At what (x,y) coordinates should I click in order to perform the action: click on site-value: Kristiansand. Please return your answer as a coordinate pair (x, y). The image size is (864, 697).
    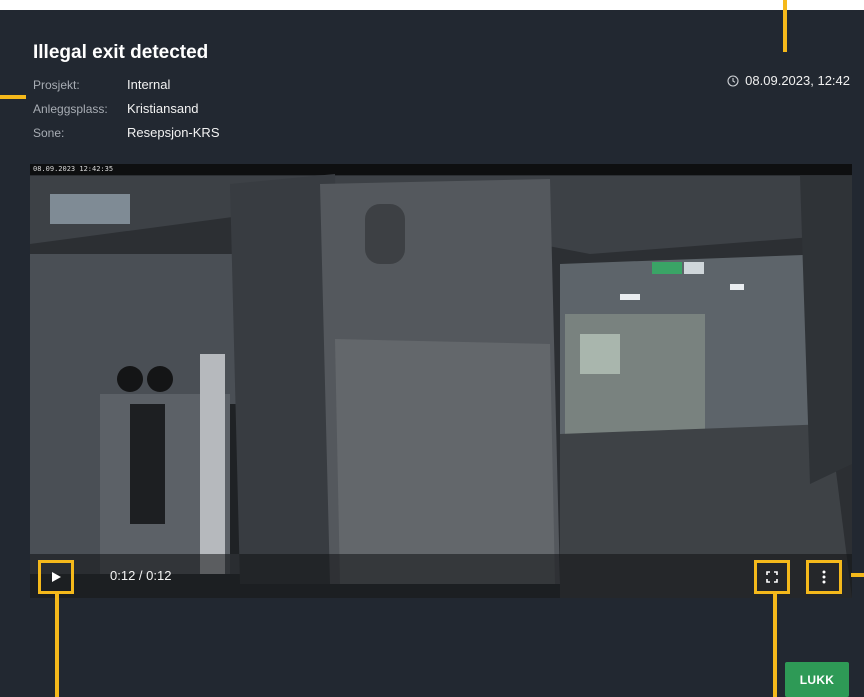
    Looking at the image, I should click on (163, 108).